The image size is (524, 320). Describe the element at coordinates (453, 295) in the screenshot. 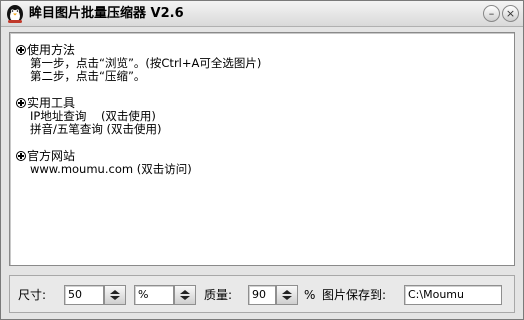

I see `save-path-input: C:\Moumu` at that location.